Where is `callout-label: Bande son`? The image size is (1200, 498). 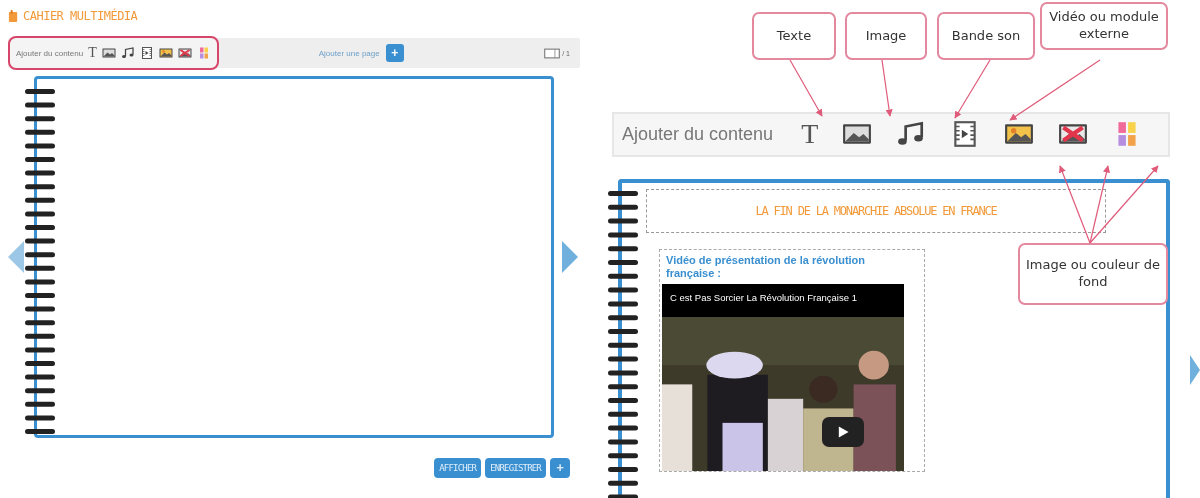
callout-label: Bande son is located at coordinates (986, 36).